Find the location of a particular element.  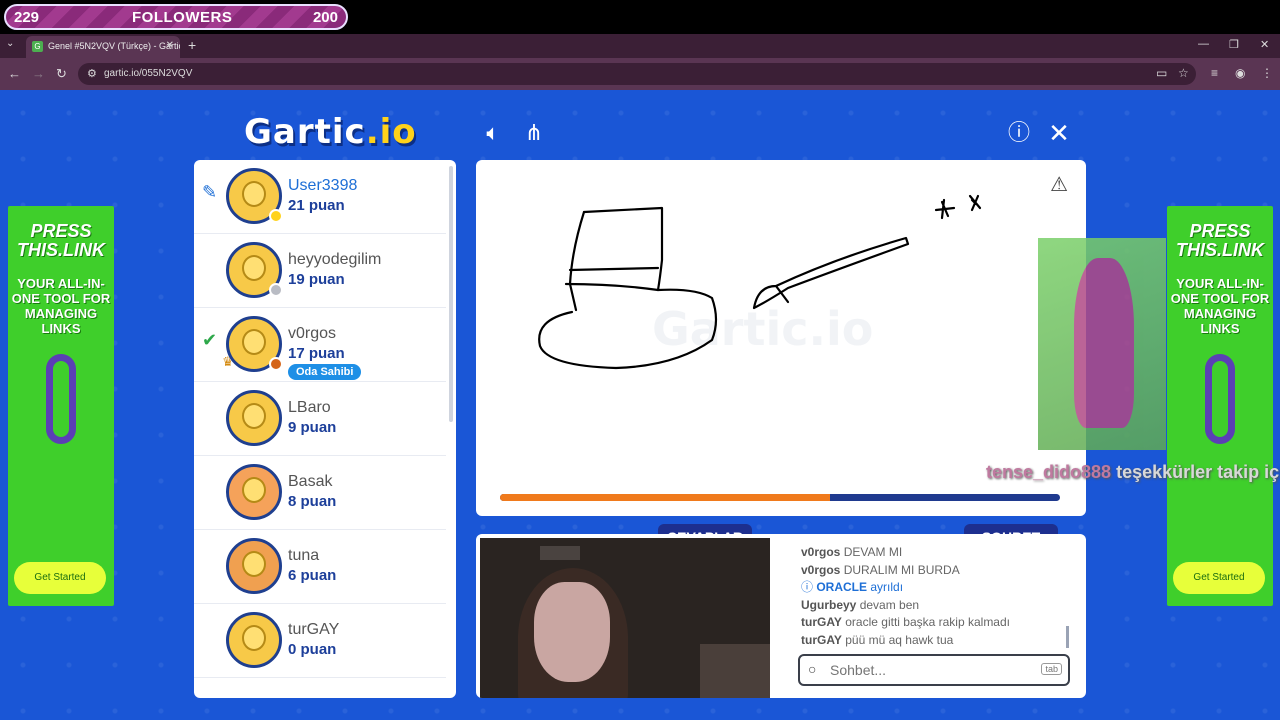

message-text: ayrıldı is located at coordinates (887, 587).